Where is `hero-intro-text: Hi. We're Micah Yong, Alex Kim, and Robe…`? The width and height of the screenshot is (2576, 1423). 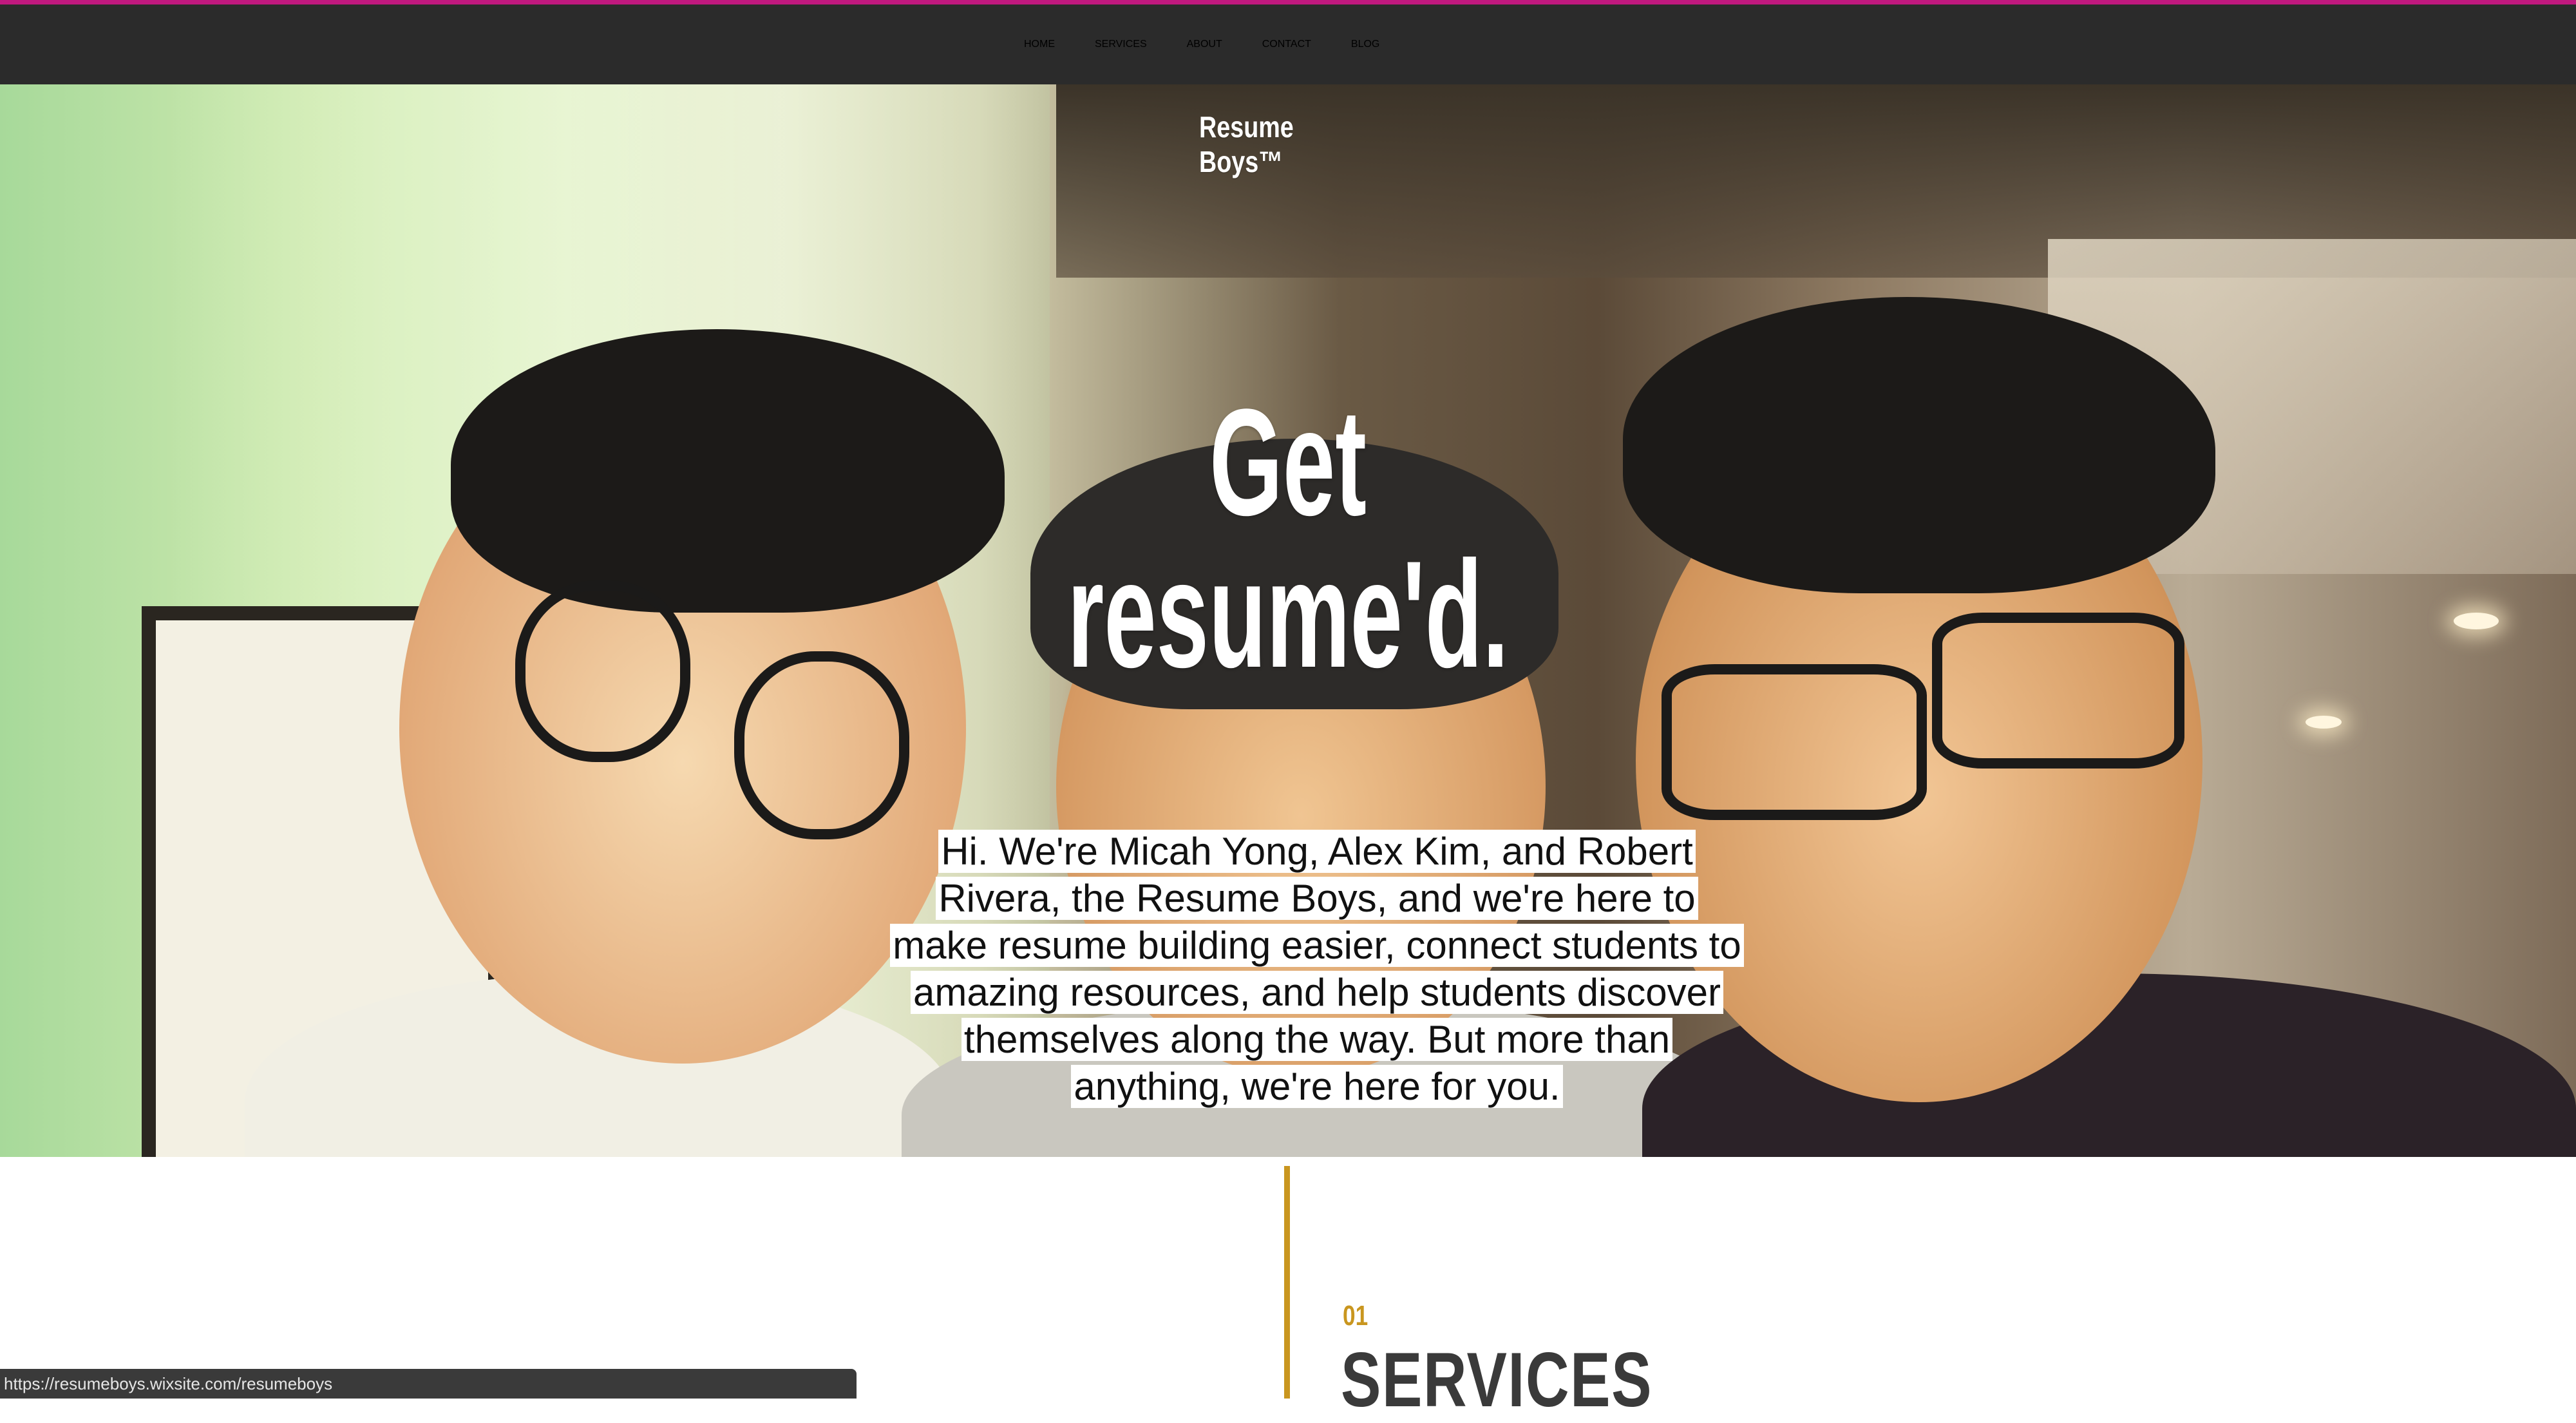 hero-intro-text: Hi. We're Micah Yong, Alex Kim, and Robe… is located at coordinates (1317, 969).